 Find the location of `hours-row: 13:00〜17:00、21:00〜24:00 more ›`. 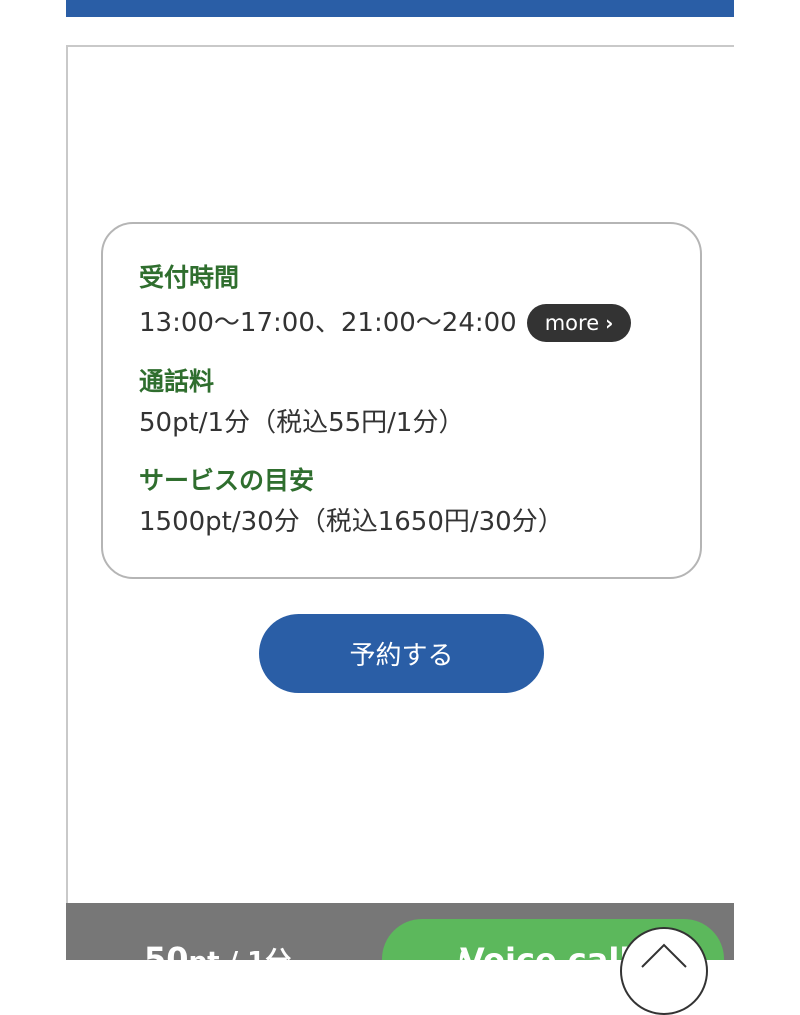

hours-row: 13:00〜17:00、21:00〜24:00 more › is located at coordinates (385, 323).